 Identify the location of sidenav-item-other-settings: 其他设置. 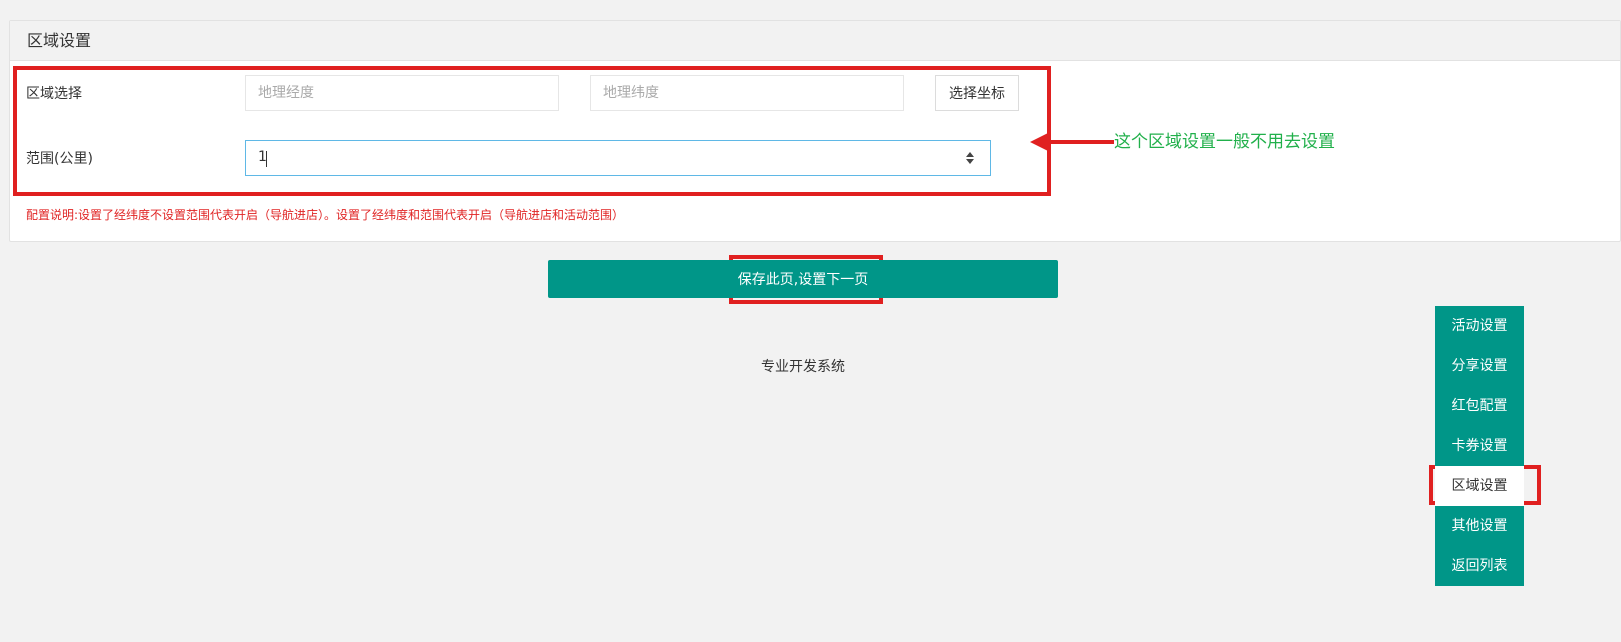
(1479, 526).